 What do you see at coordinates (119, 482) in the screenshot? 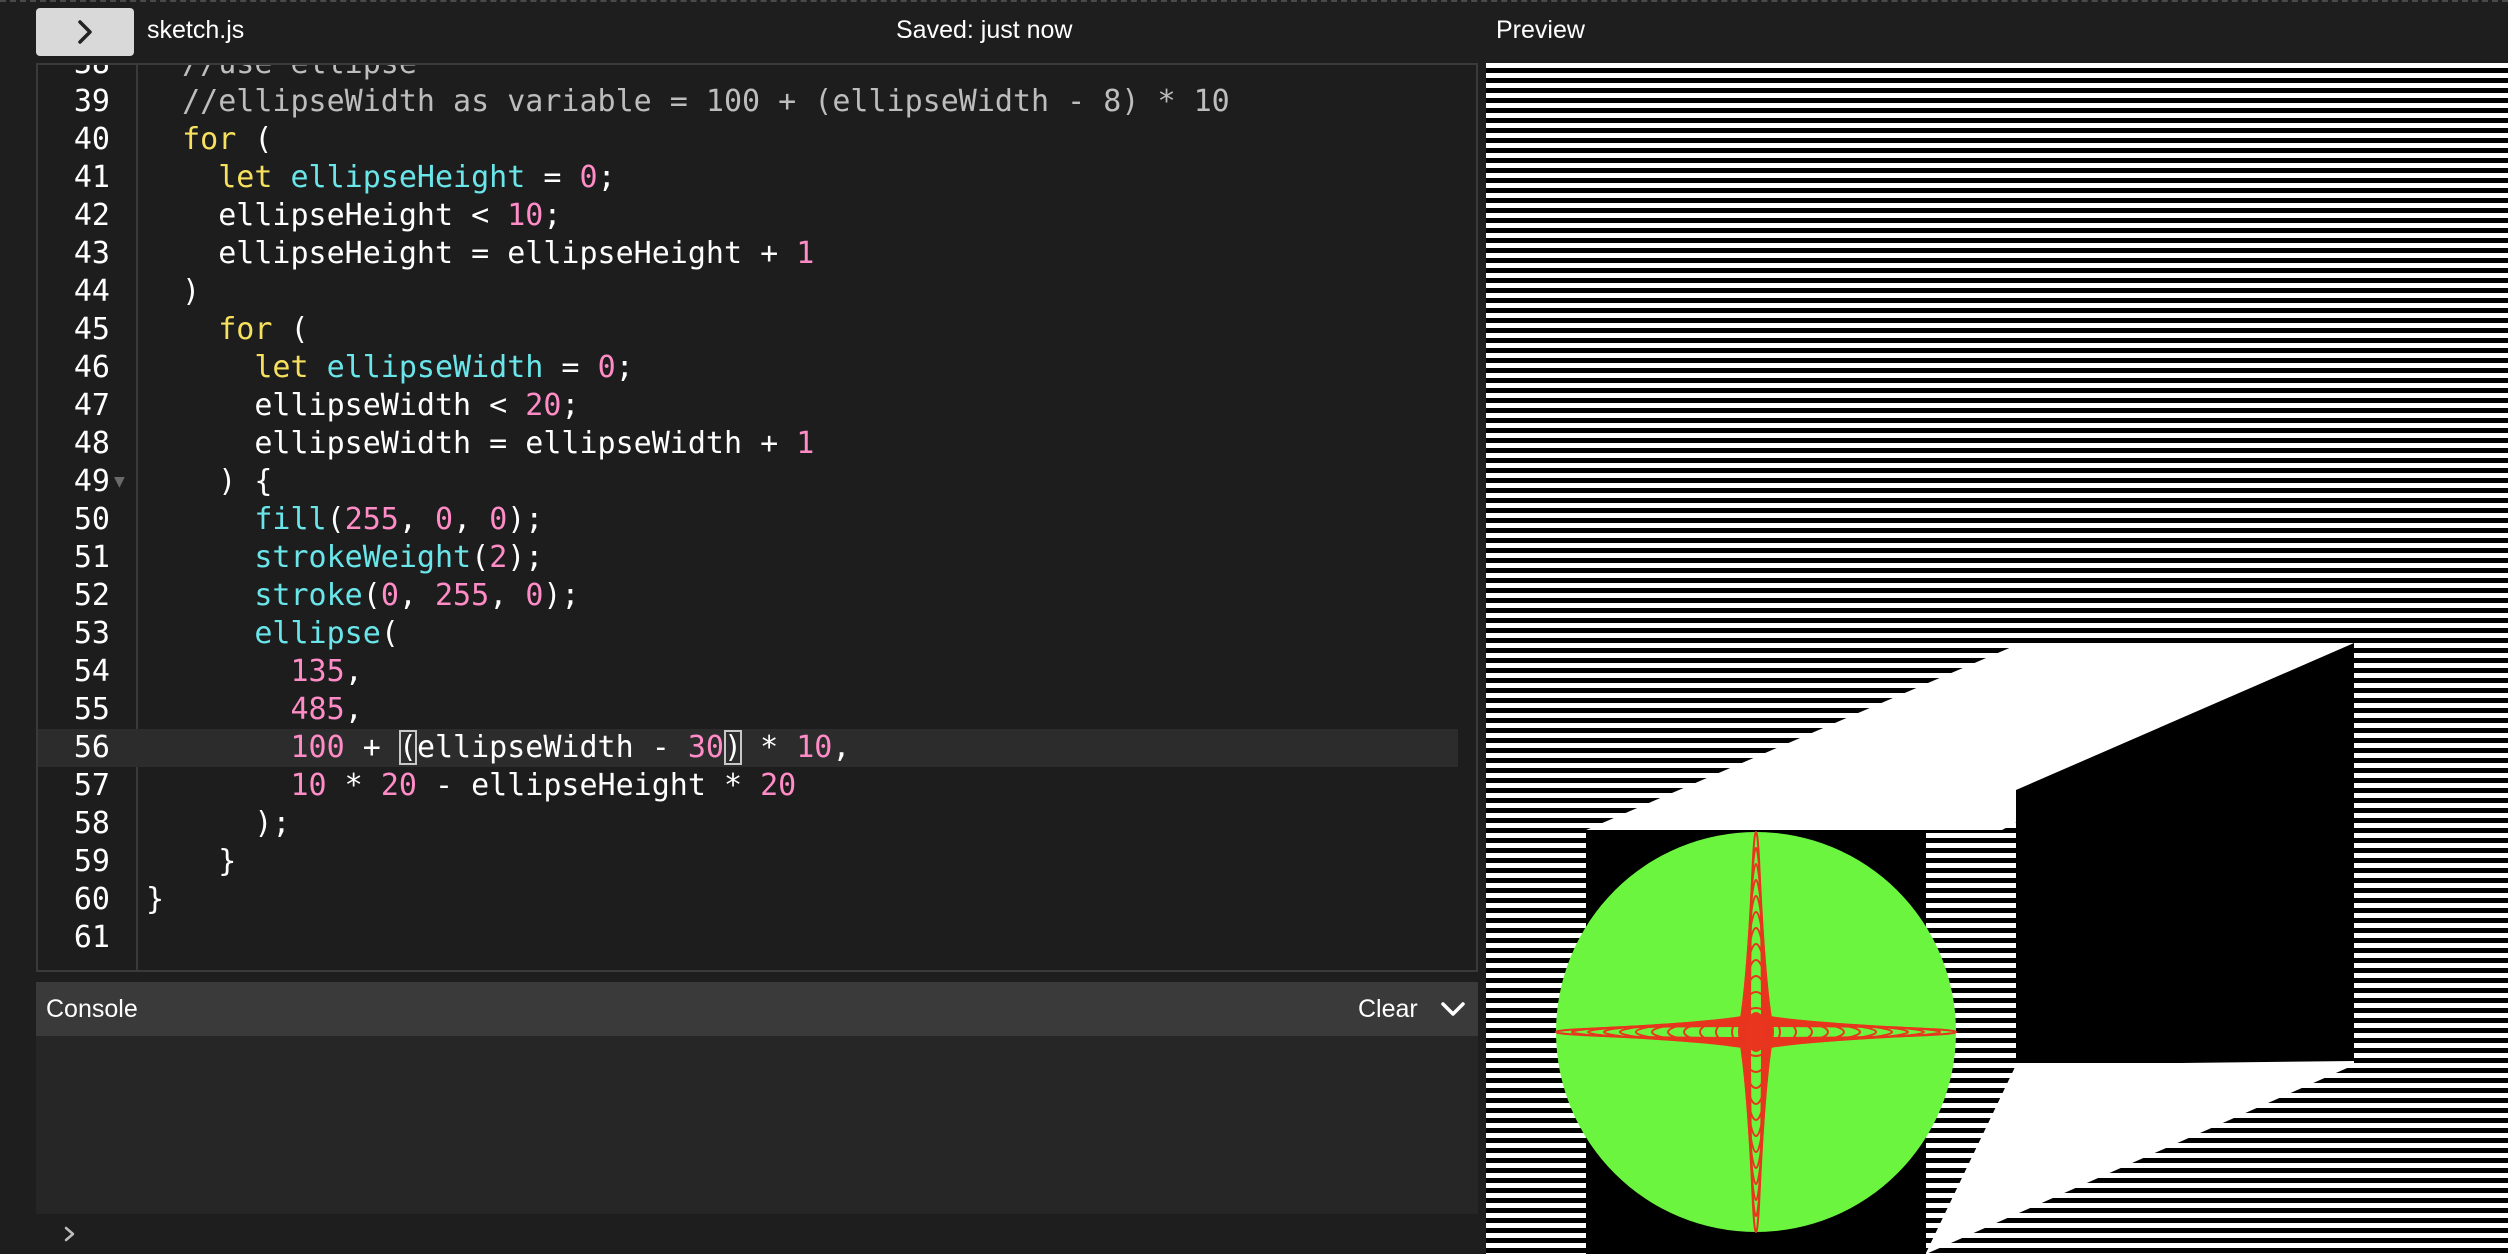
I see `fold-arrow-icon: ▼` at bounding box center [119, 482].